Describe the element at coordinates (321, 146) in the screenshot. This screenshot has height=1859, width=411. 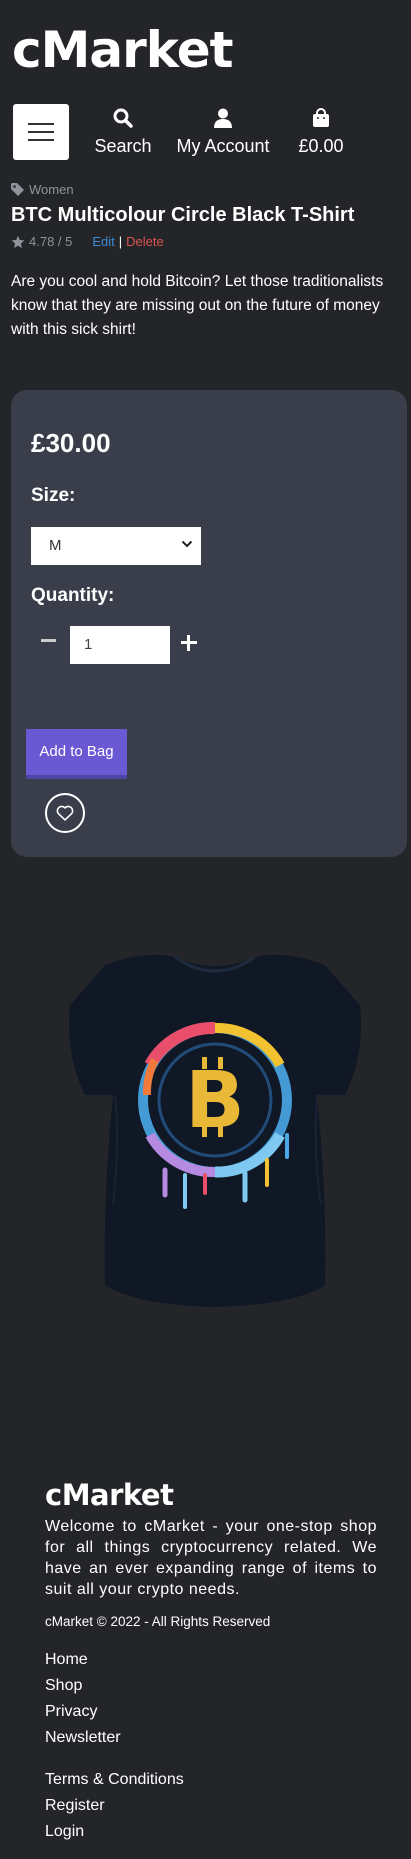
I see `bag-total: £0.00` at that location.